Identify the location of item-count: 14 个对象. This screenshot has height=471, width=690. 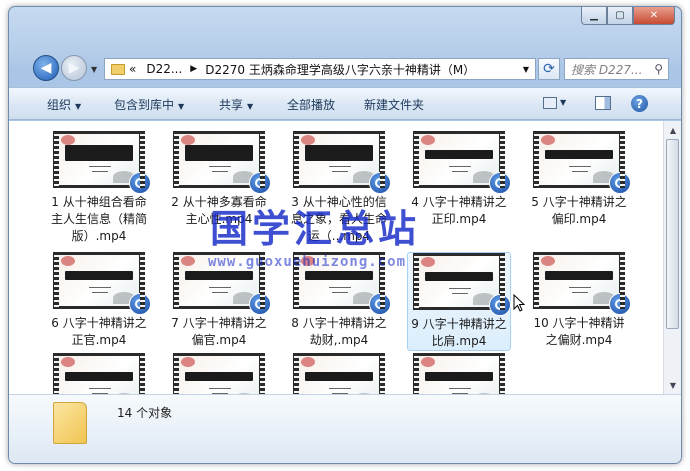
(145, 413).